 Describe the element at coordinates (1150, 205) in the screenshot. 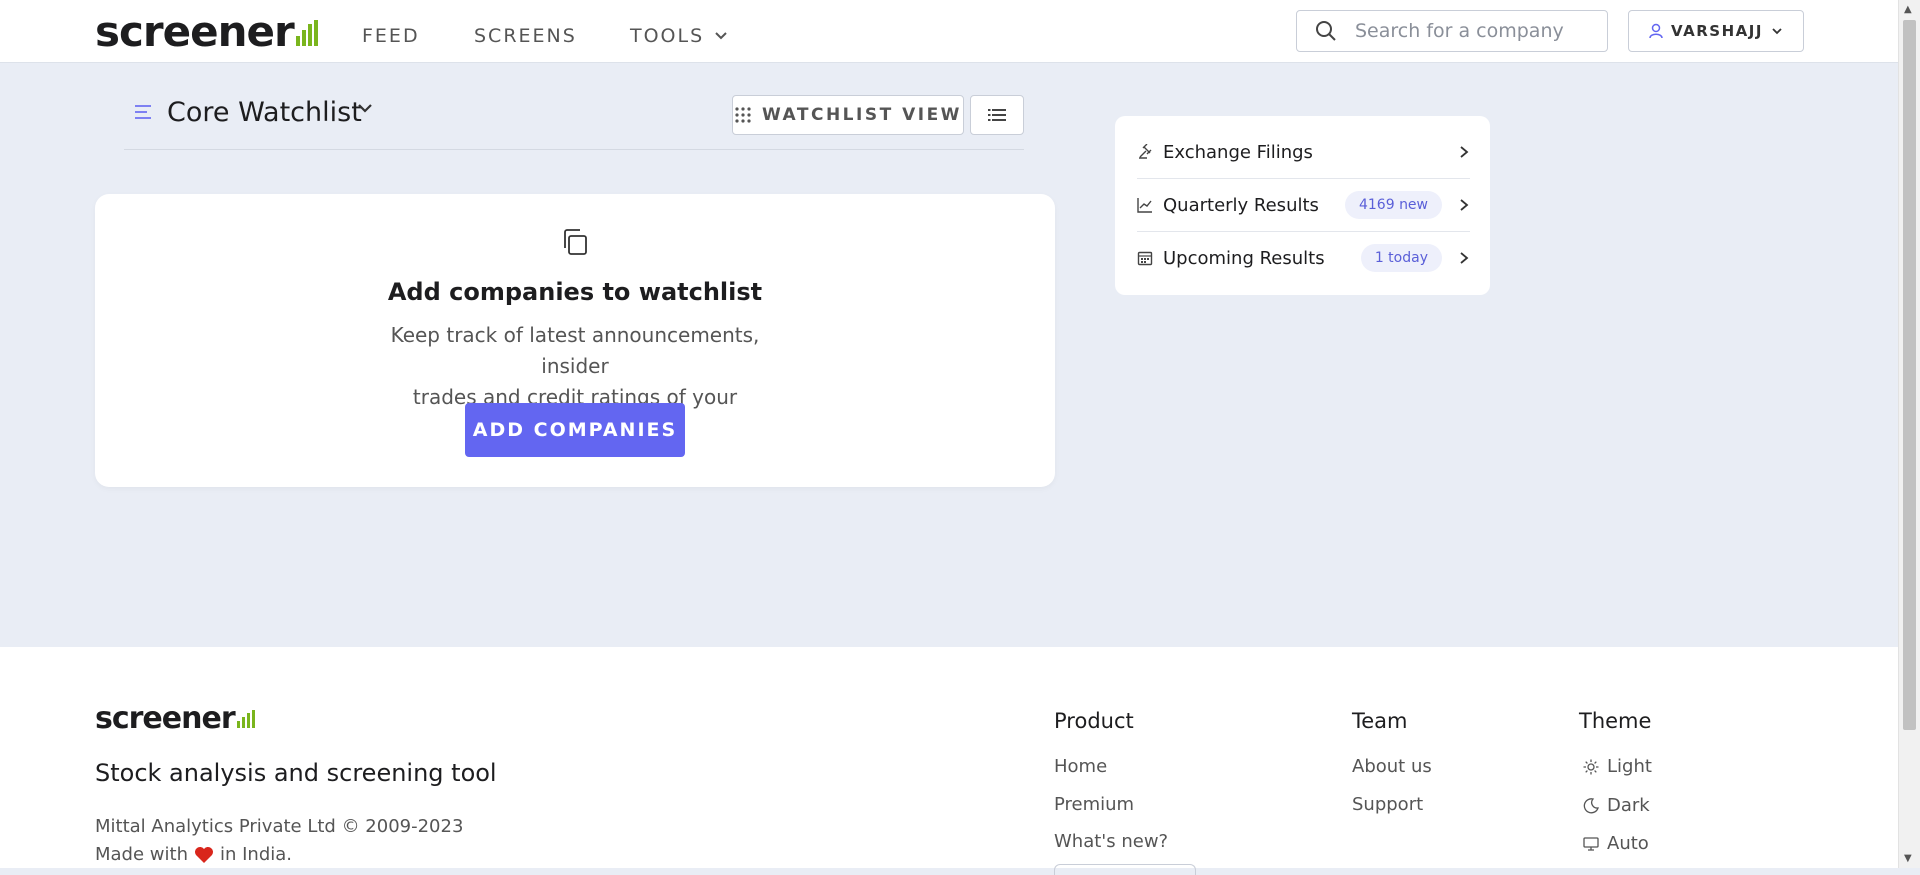

I see `chart-line-icon` at that location.